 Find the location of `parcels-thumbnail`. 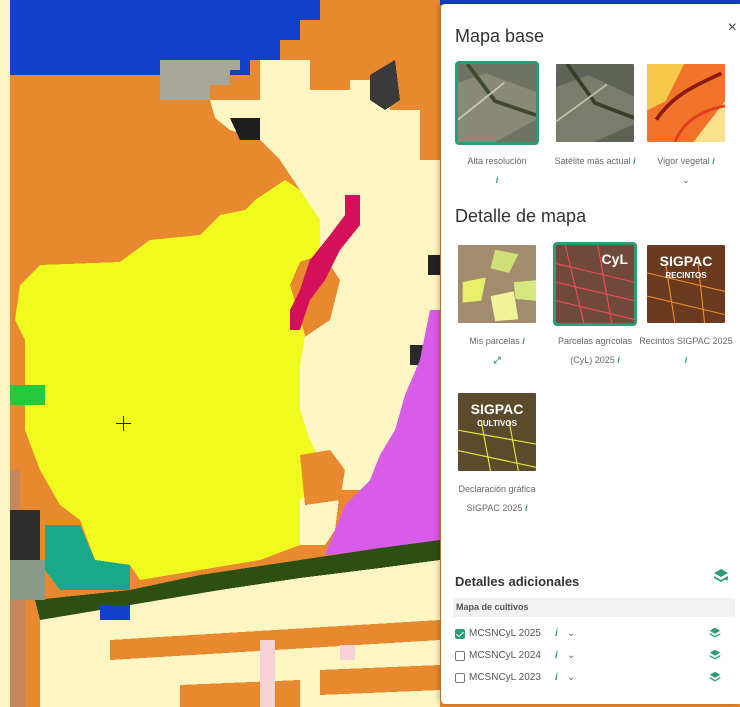

parcels-thumbnail is located at coordinates (497, 284).